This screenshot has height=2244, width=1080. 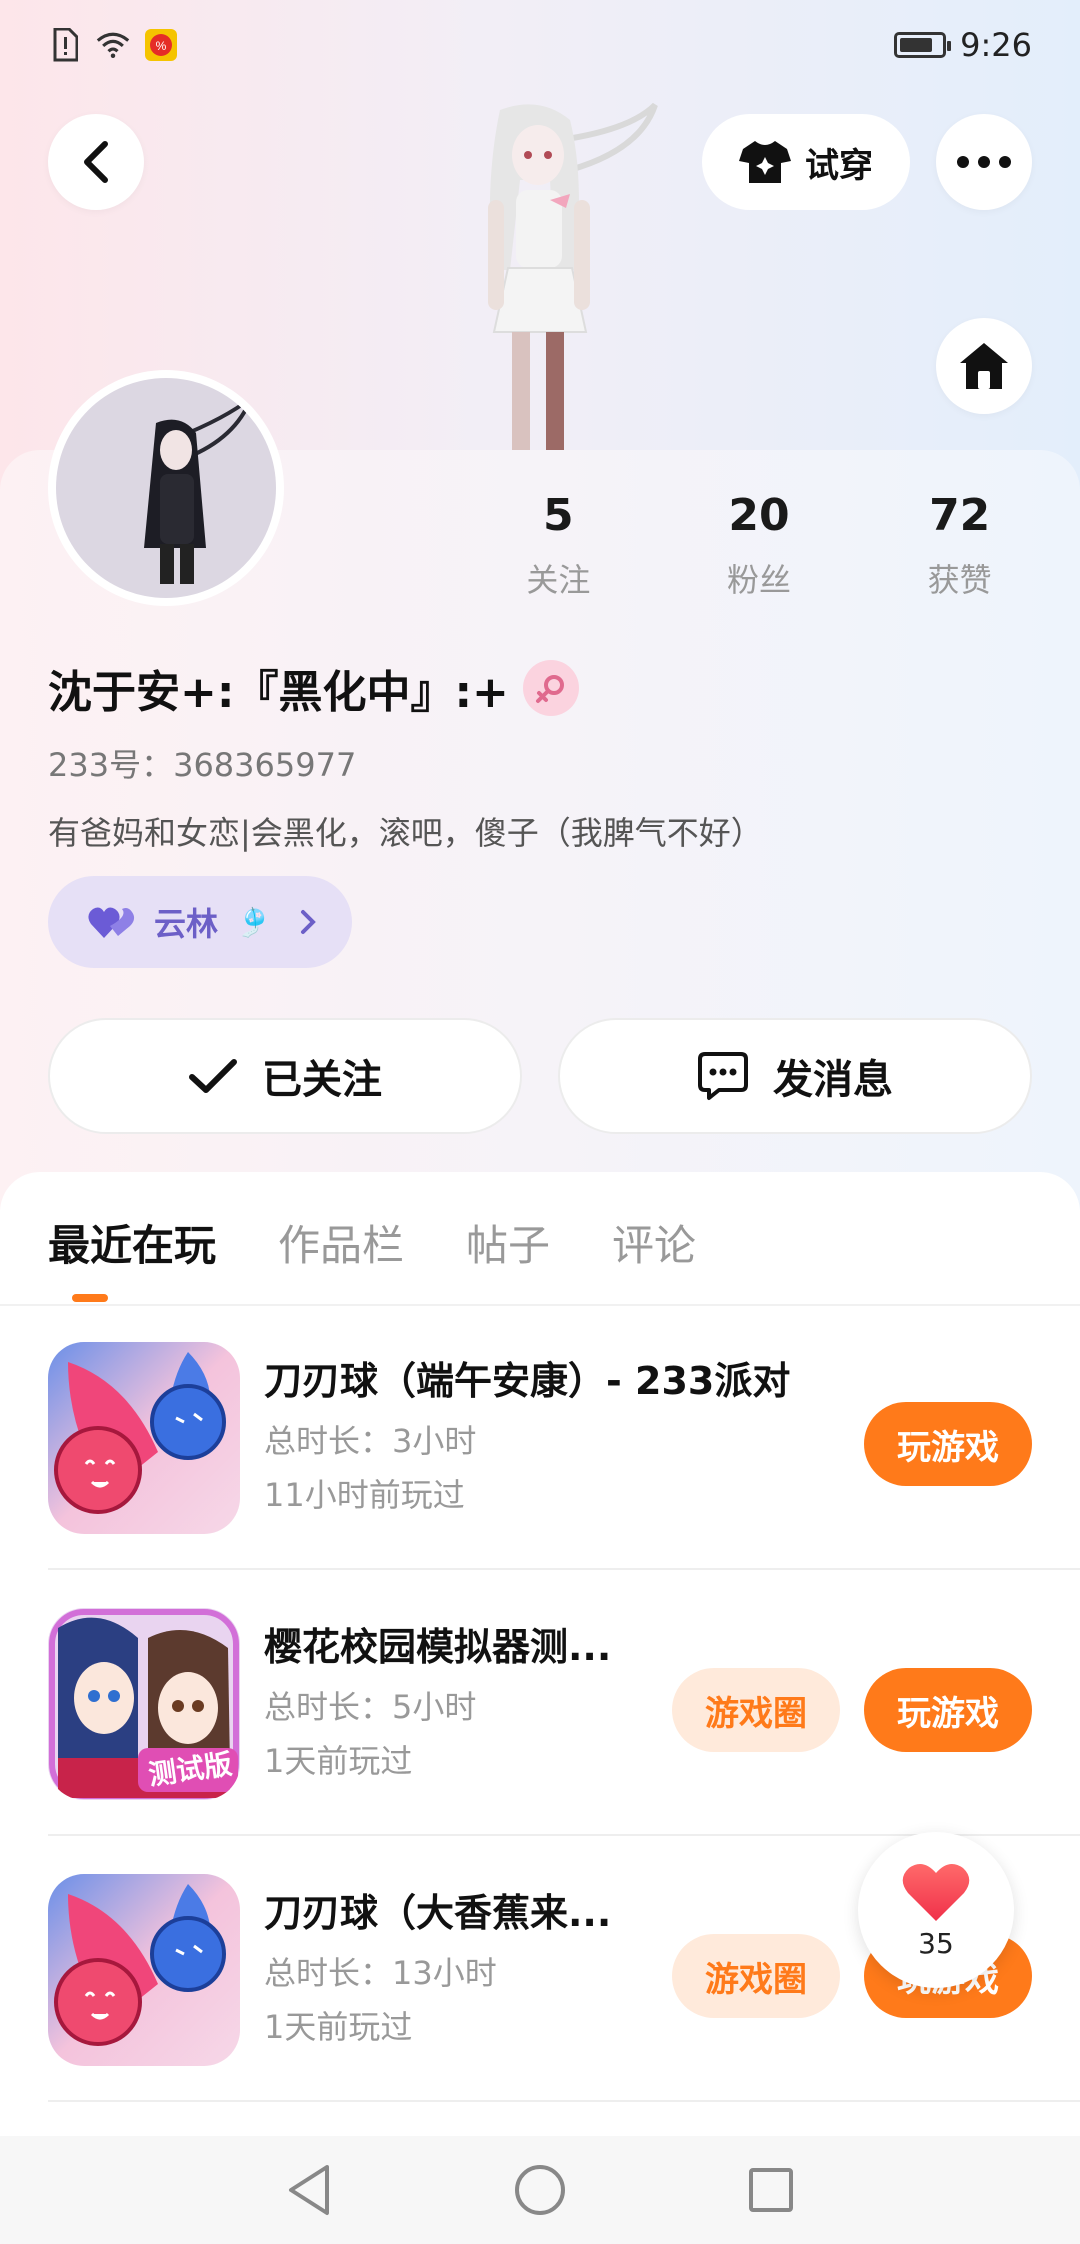 I want to click on more-button, so click(x=984, y=162).